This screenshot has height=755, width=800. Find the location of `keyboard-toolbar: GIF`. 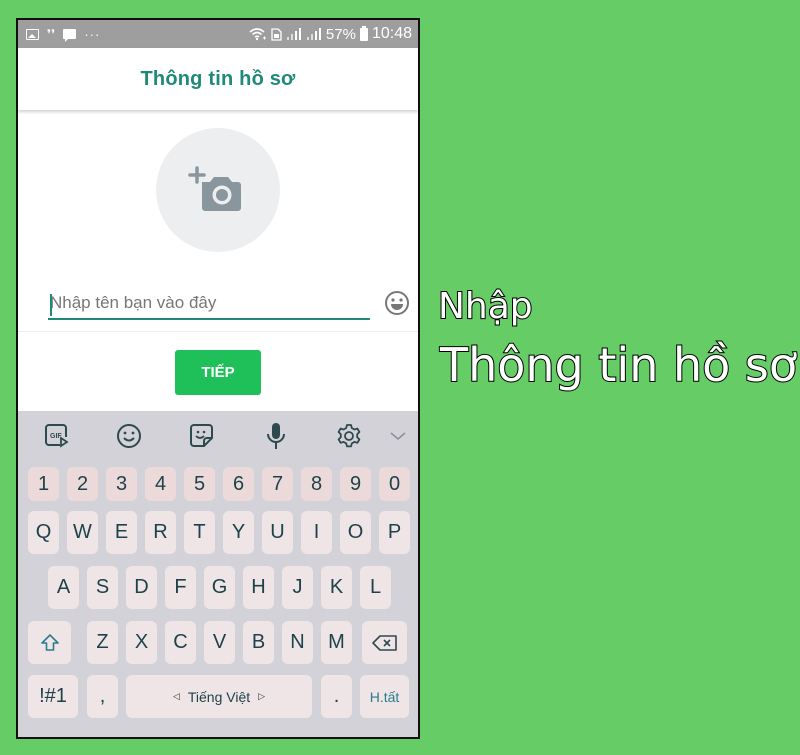

keyboard-toolbar: GIF is located at coordinates (218, 436).